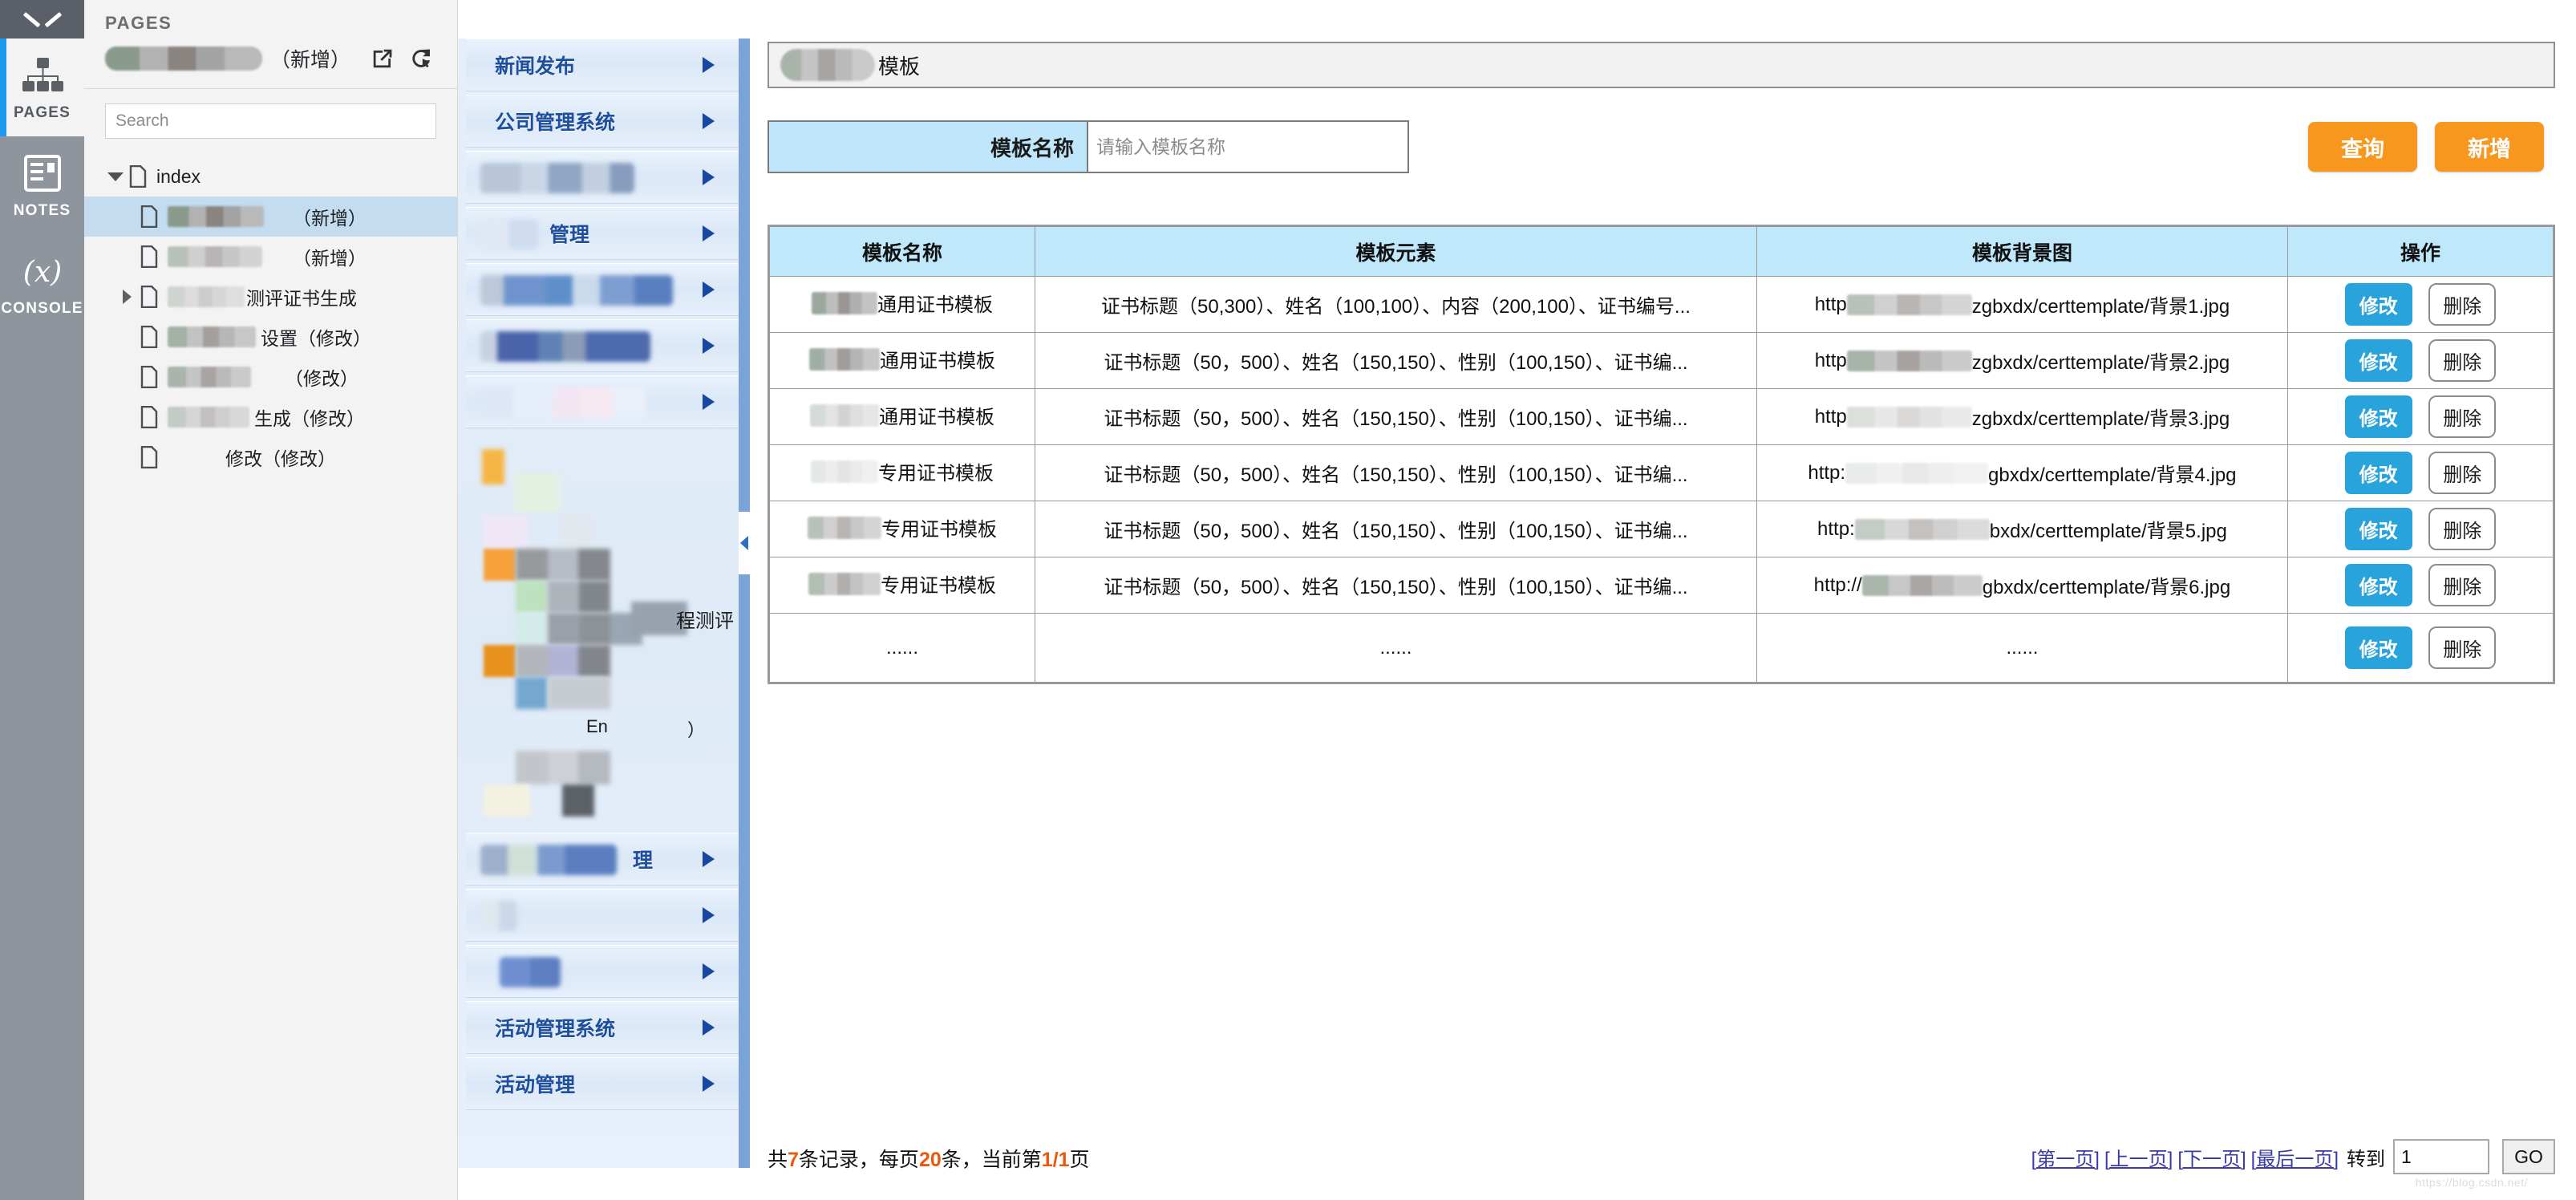 Image resolution: width=2576 pixels, height=1200 pixels. What do you see at coordinates (2022, 251) in the screenshot?
I see `column-header-background: 模板背景图` at bounding box center [2022, 251].